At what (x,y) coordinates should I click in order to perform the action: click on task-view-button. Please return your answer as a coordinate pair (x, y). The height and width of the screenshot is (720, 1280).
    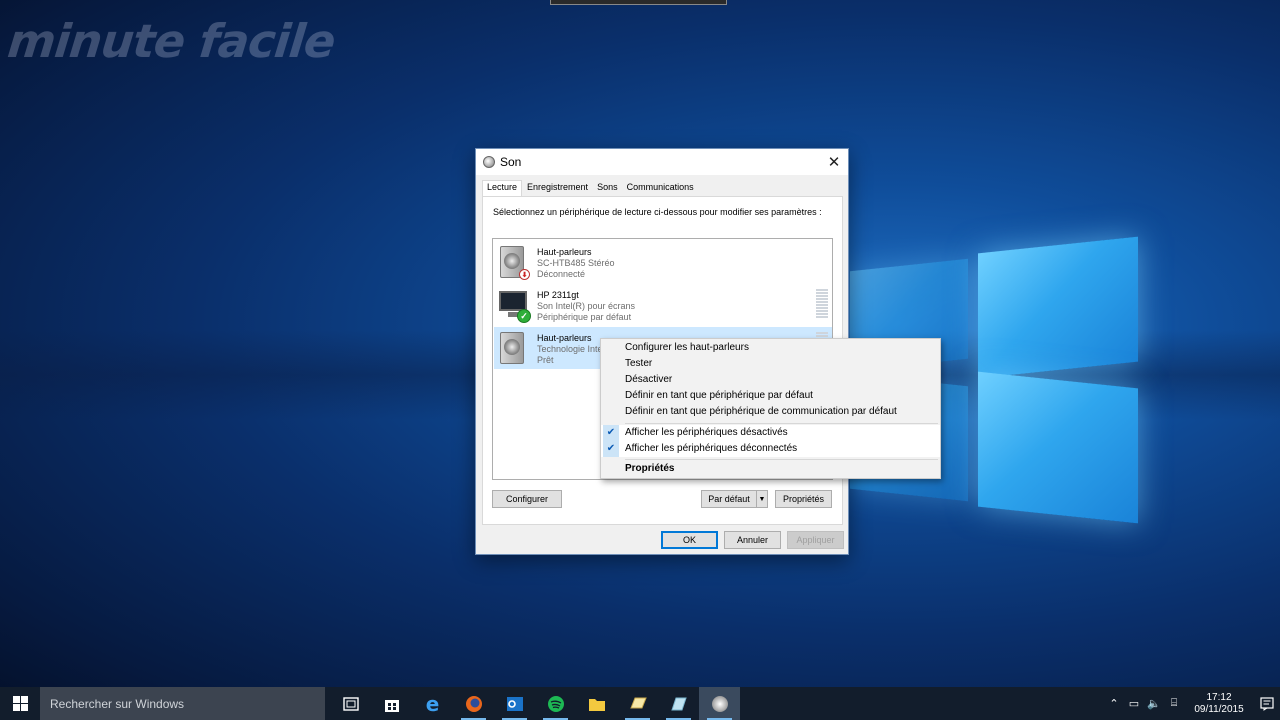
    Looking at the image, I should click on (350, 703).